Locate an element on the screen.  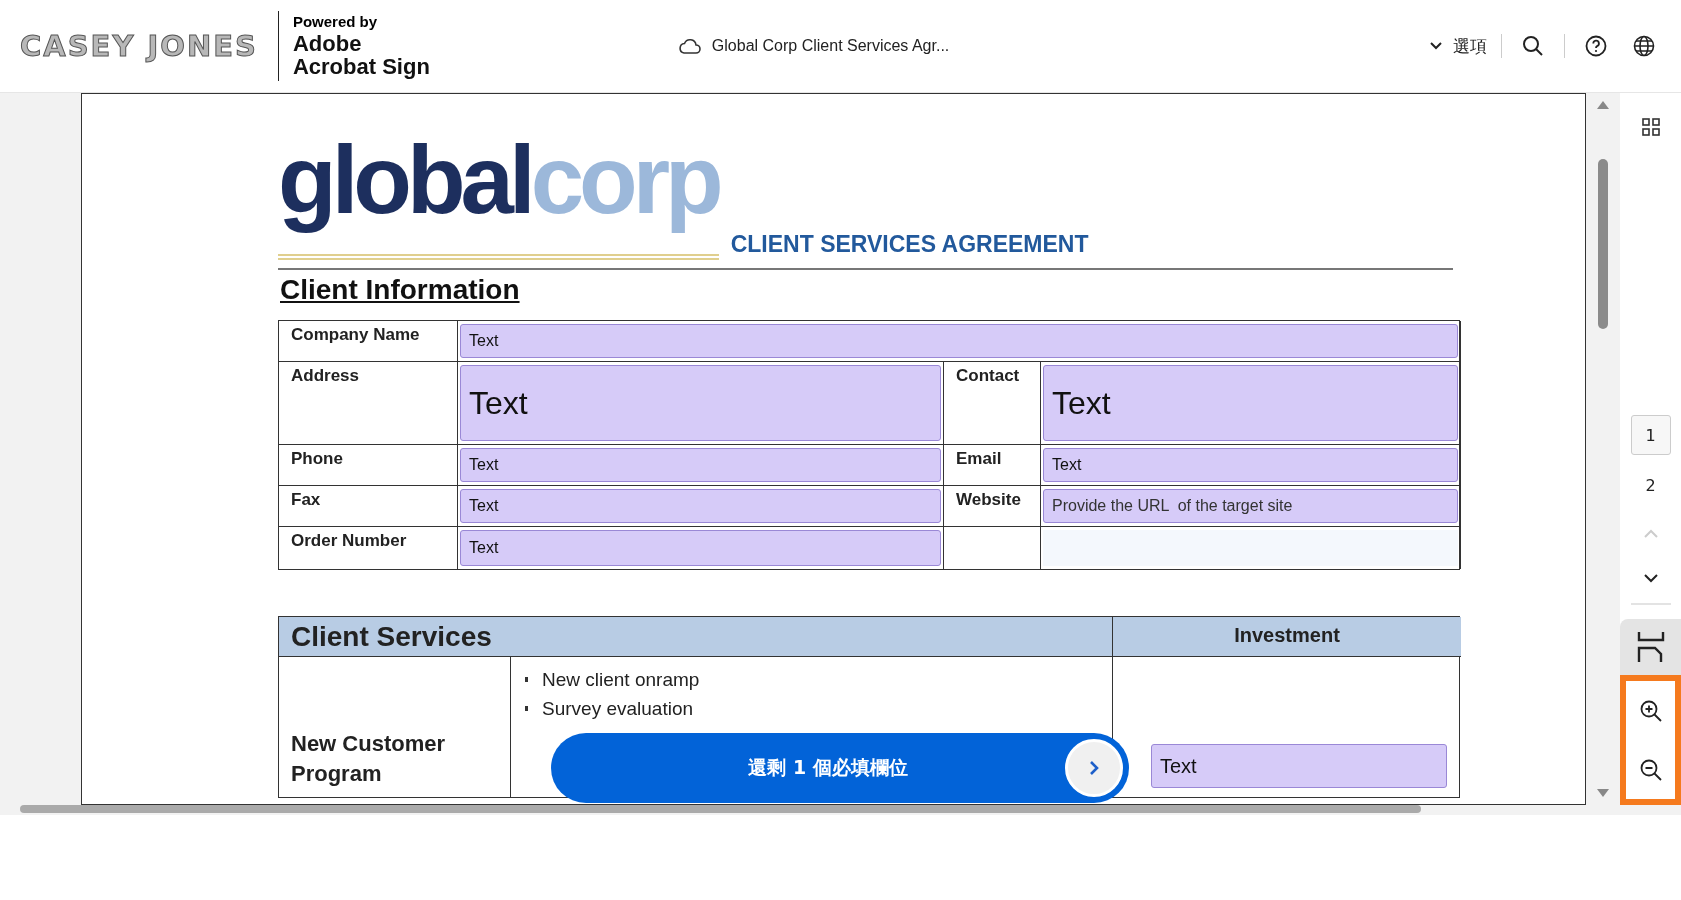
field-label: Fax is located at coordinates (306, 499).